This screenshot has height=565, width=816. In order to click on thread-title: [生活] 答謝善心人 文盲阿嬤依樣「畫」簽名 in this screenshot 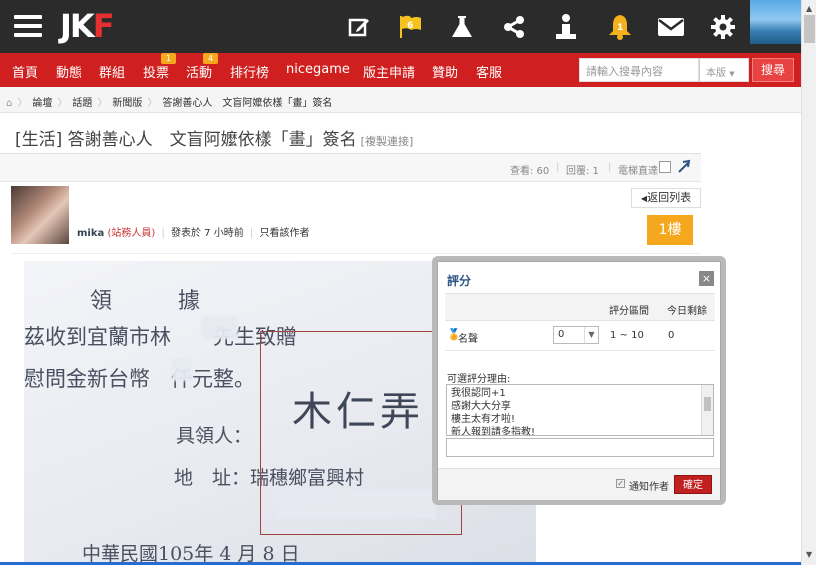, I will do `click(186, 140)`.